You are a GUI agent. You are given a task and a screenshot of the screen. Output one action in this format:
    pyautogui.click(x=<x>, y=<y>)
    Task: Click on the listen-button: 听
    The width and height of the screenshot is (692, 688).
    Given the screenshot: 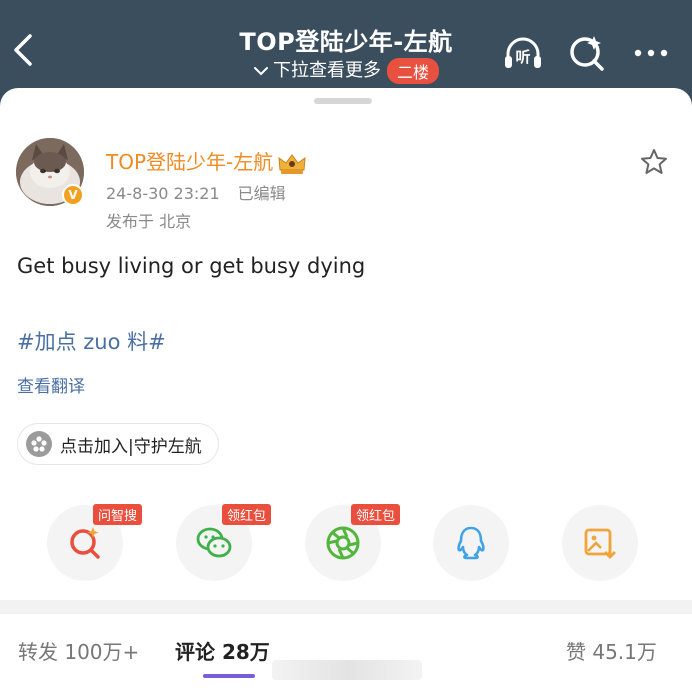 What is the action you would take?
    pyautogui.click(x=523, y=53)
    